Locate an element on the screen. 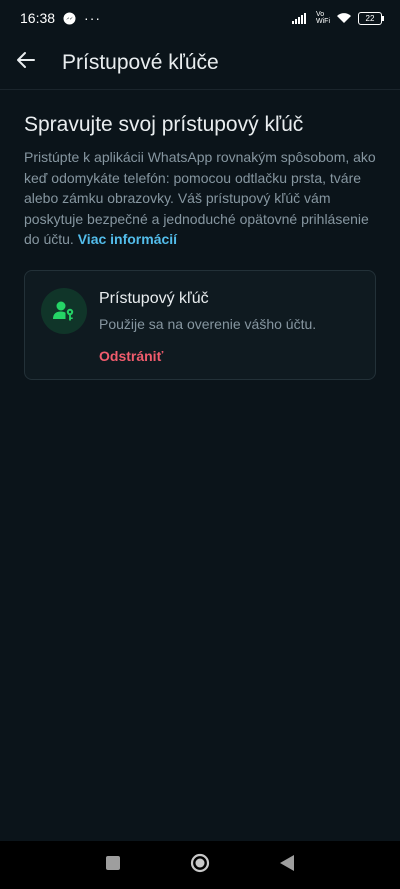  square-icon is located at coordinates (113, 865).